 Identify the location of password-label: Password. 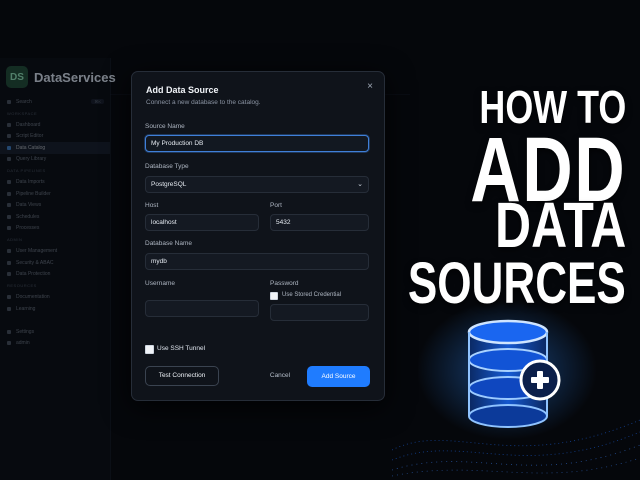
(284, 283).